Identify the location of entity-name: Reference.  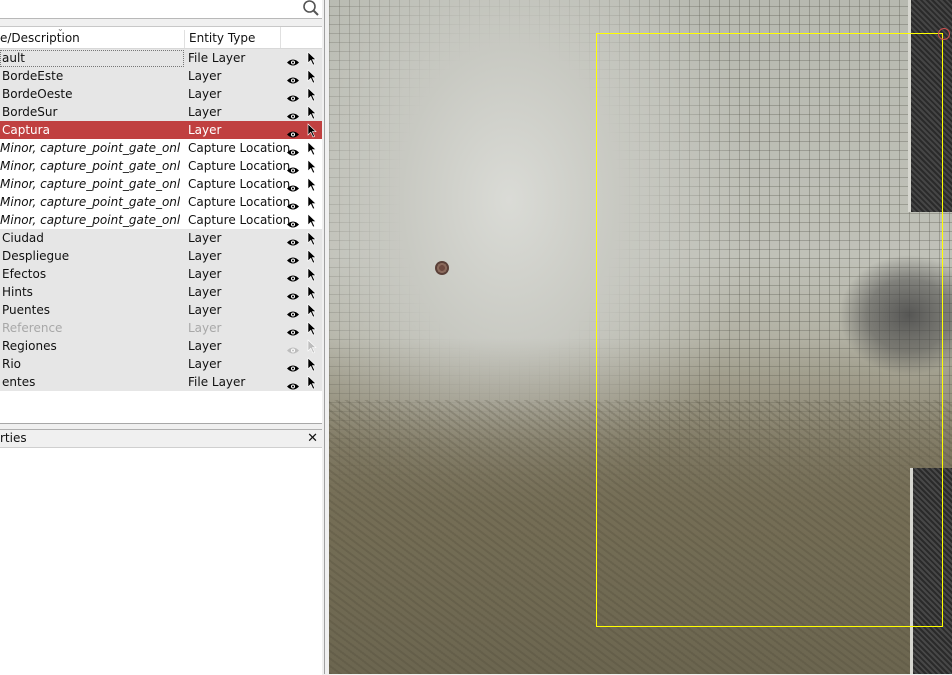
(32, 328).